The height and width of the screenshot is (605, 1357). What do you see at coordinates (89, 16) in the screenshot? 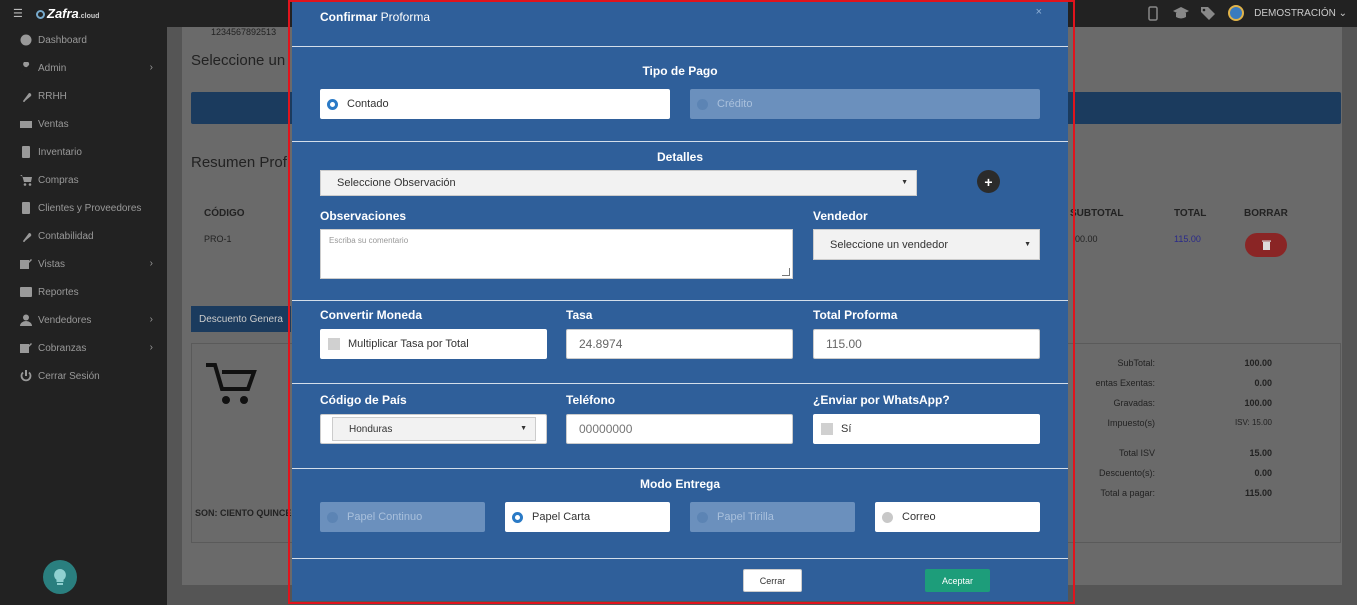
I see `brand-suffix: .cloud` at bounding box center [89, 16].